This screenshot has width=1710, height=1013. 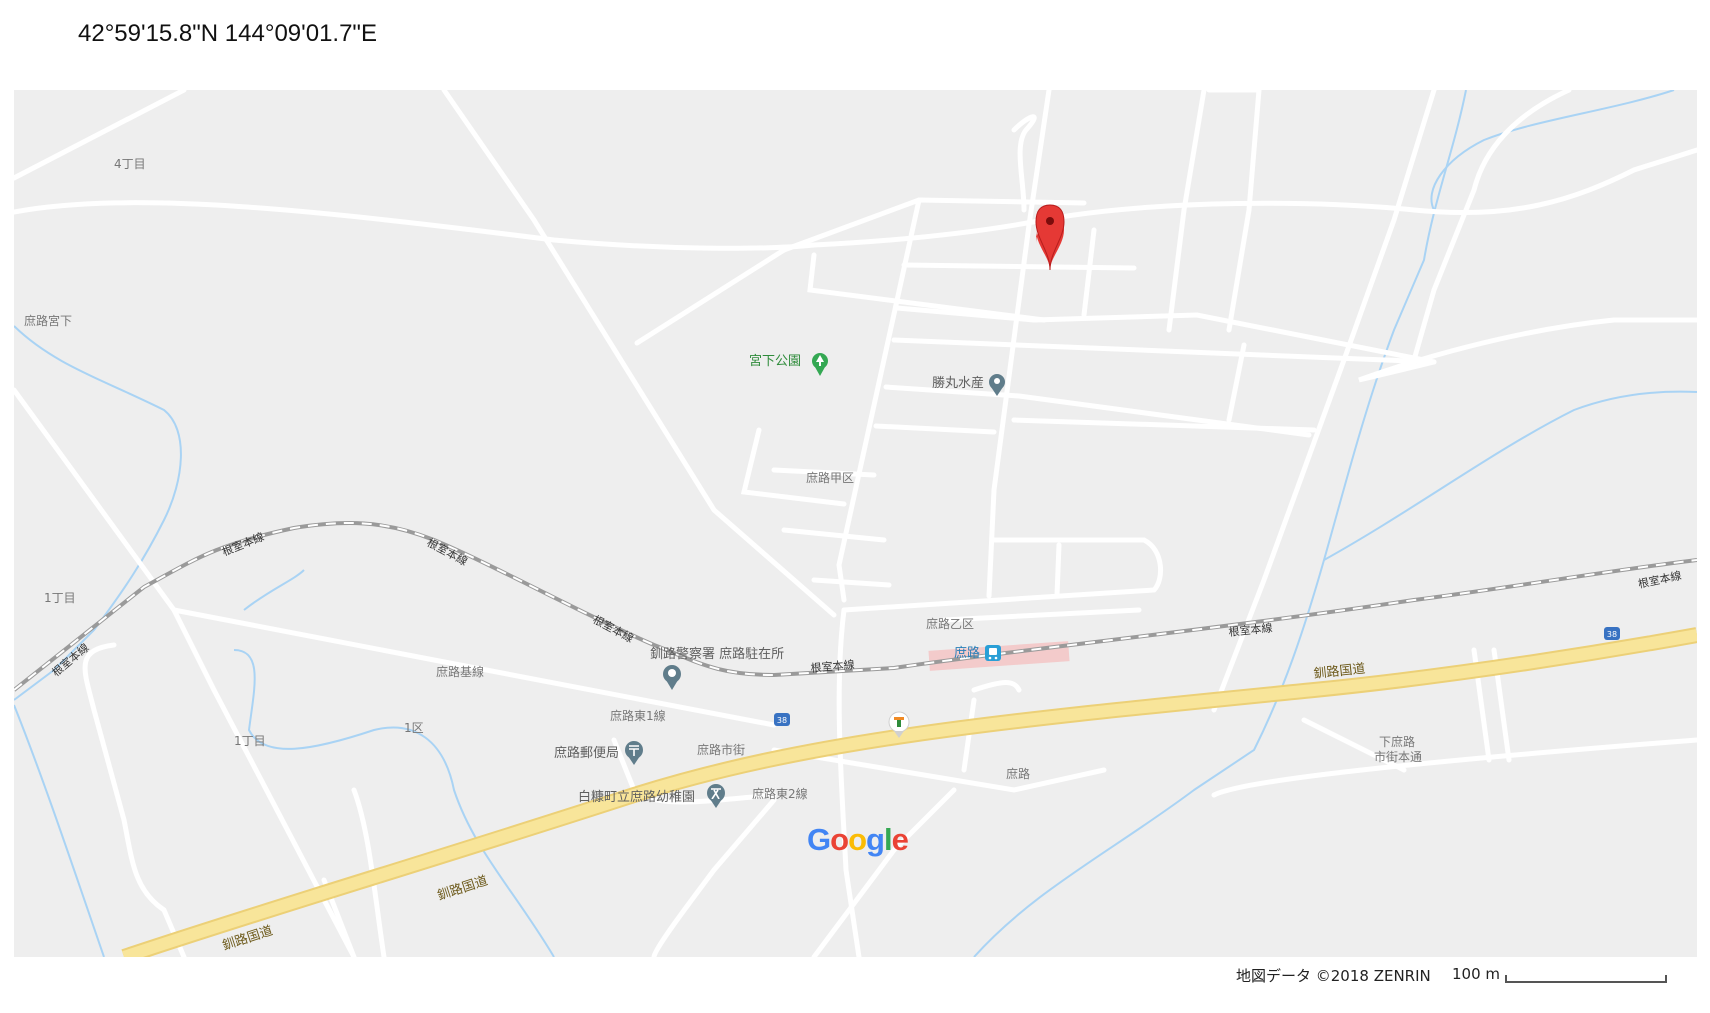 I want to click on svg-text: 勝丸水産, so click(x=958, y=383).